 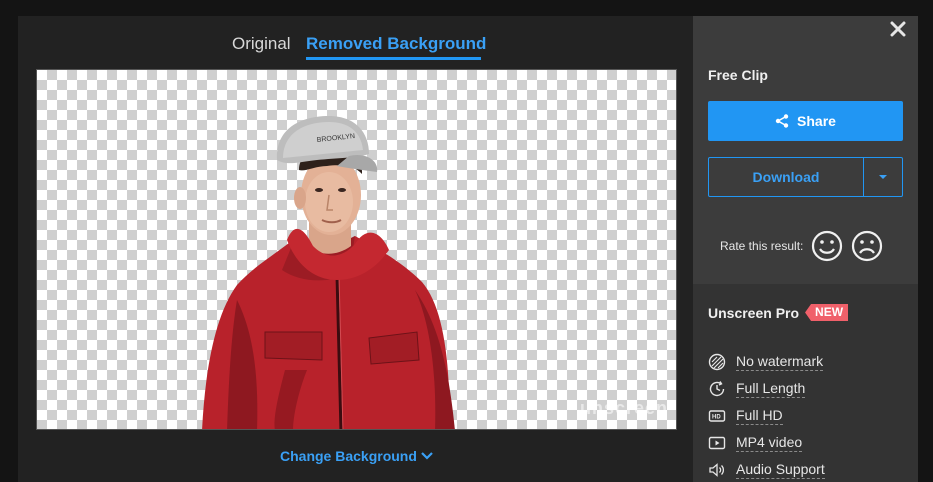 I want to click on change-background-button: Change Background, so click(x=356, y=456).